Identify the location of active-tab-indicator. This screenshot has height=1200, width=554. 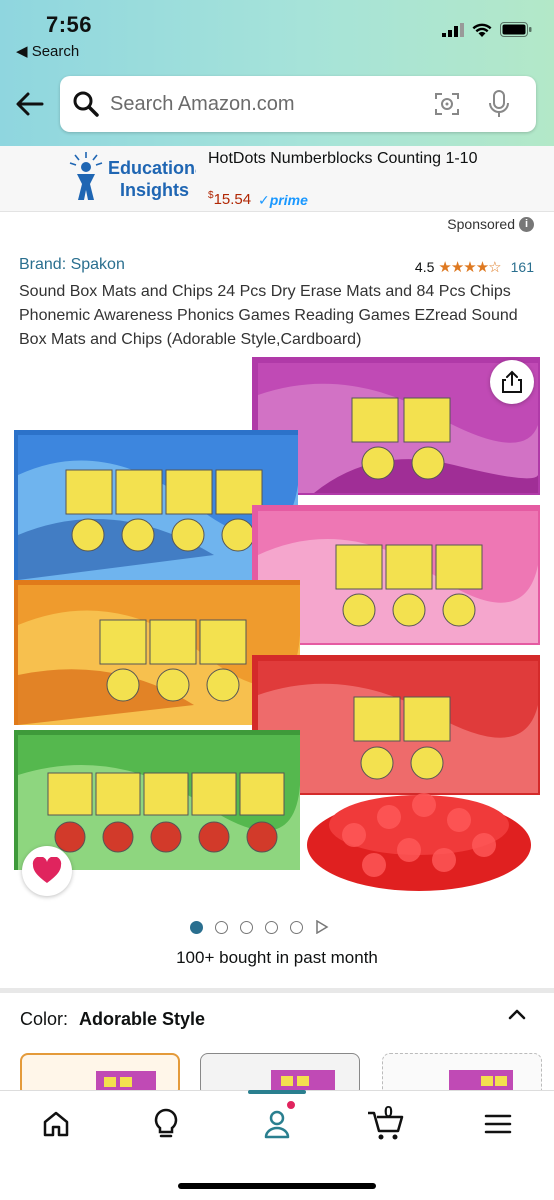
(277, 1092).